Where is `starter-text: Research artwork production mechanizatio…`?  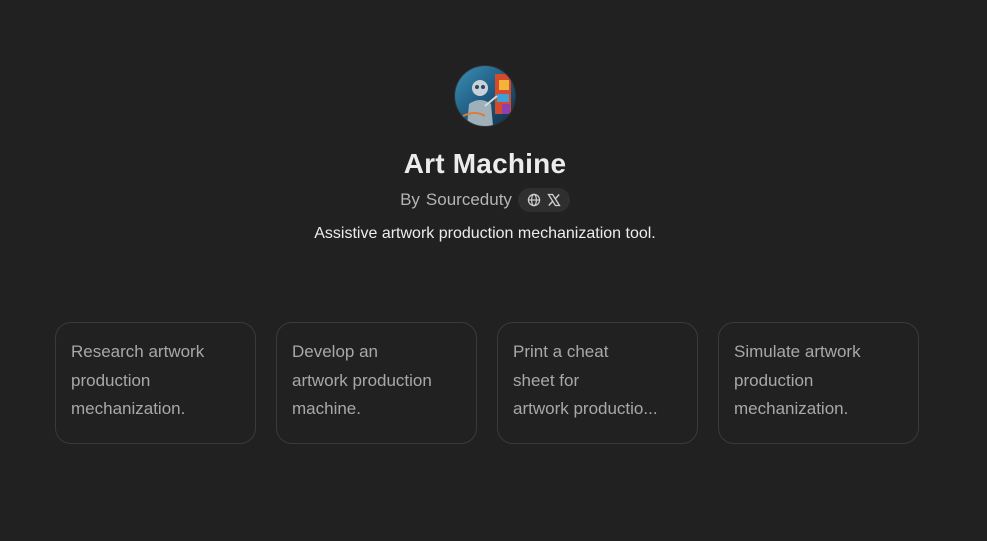
starter-text: Research artwork production mechanizatio… is located at coordinates (138, 380).